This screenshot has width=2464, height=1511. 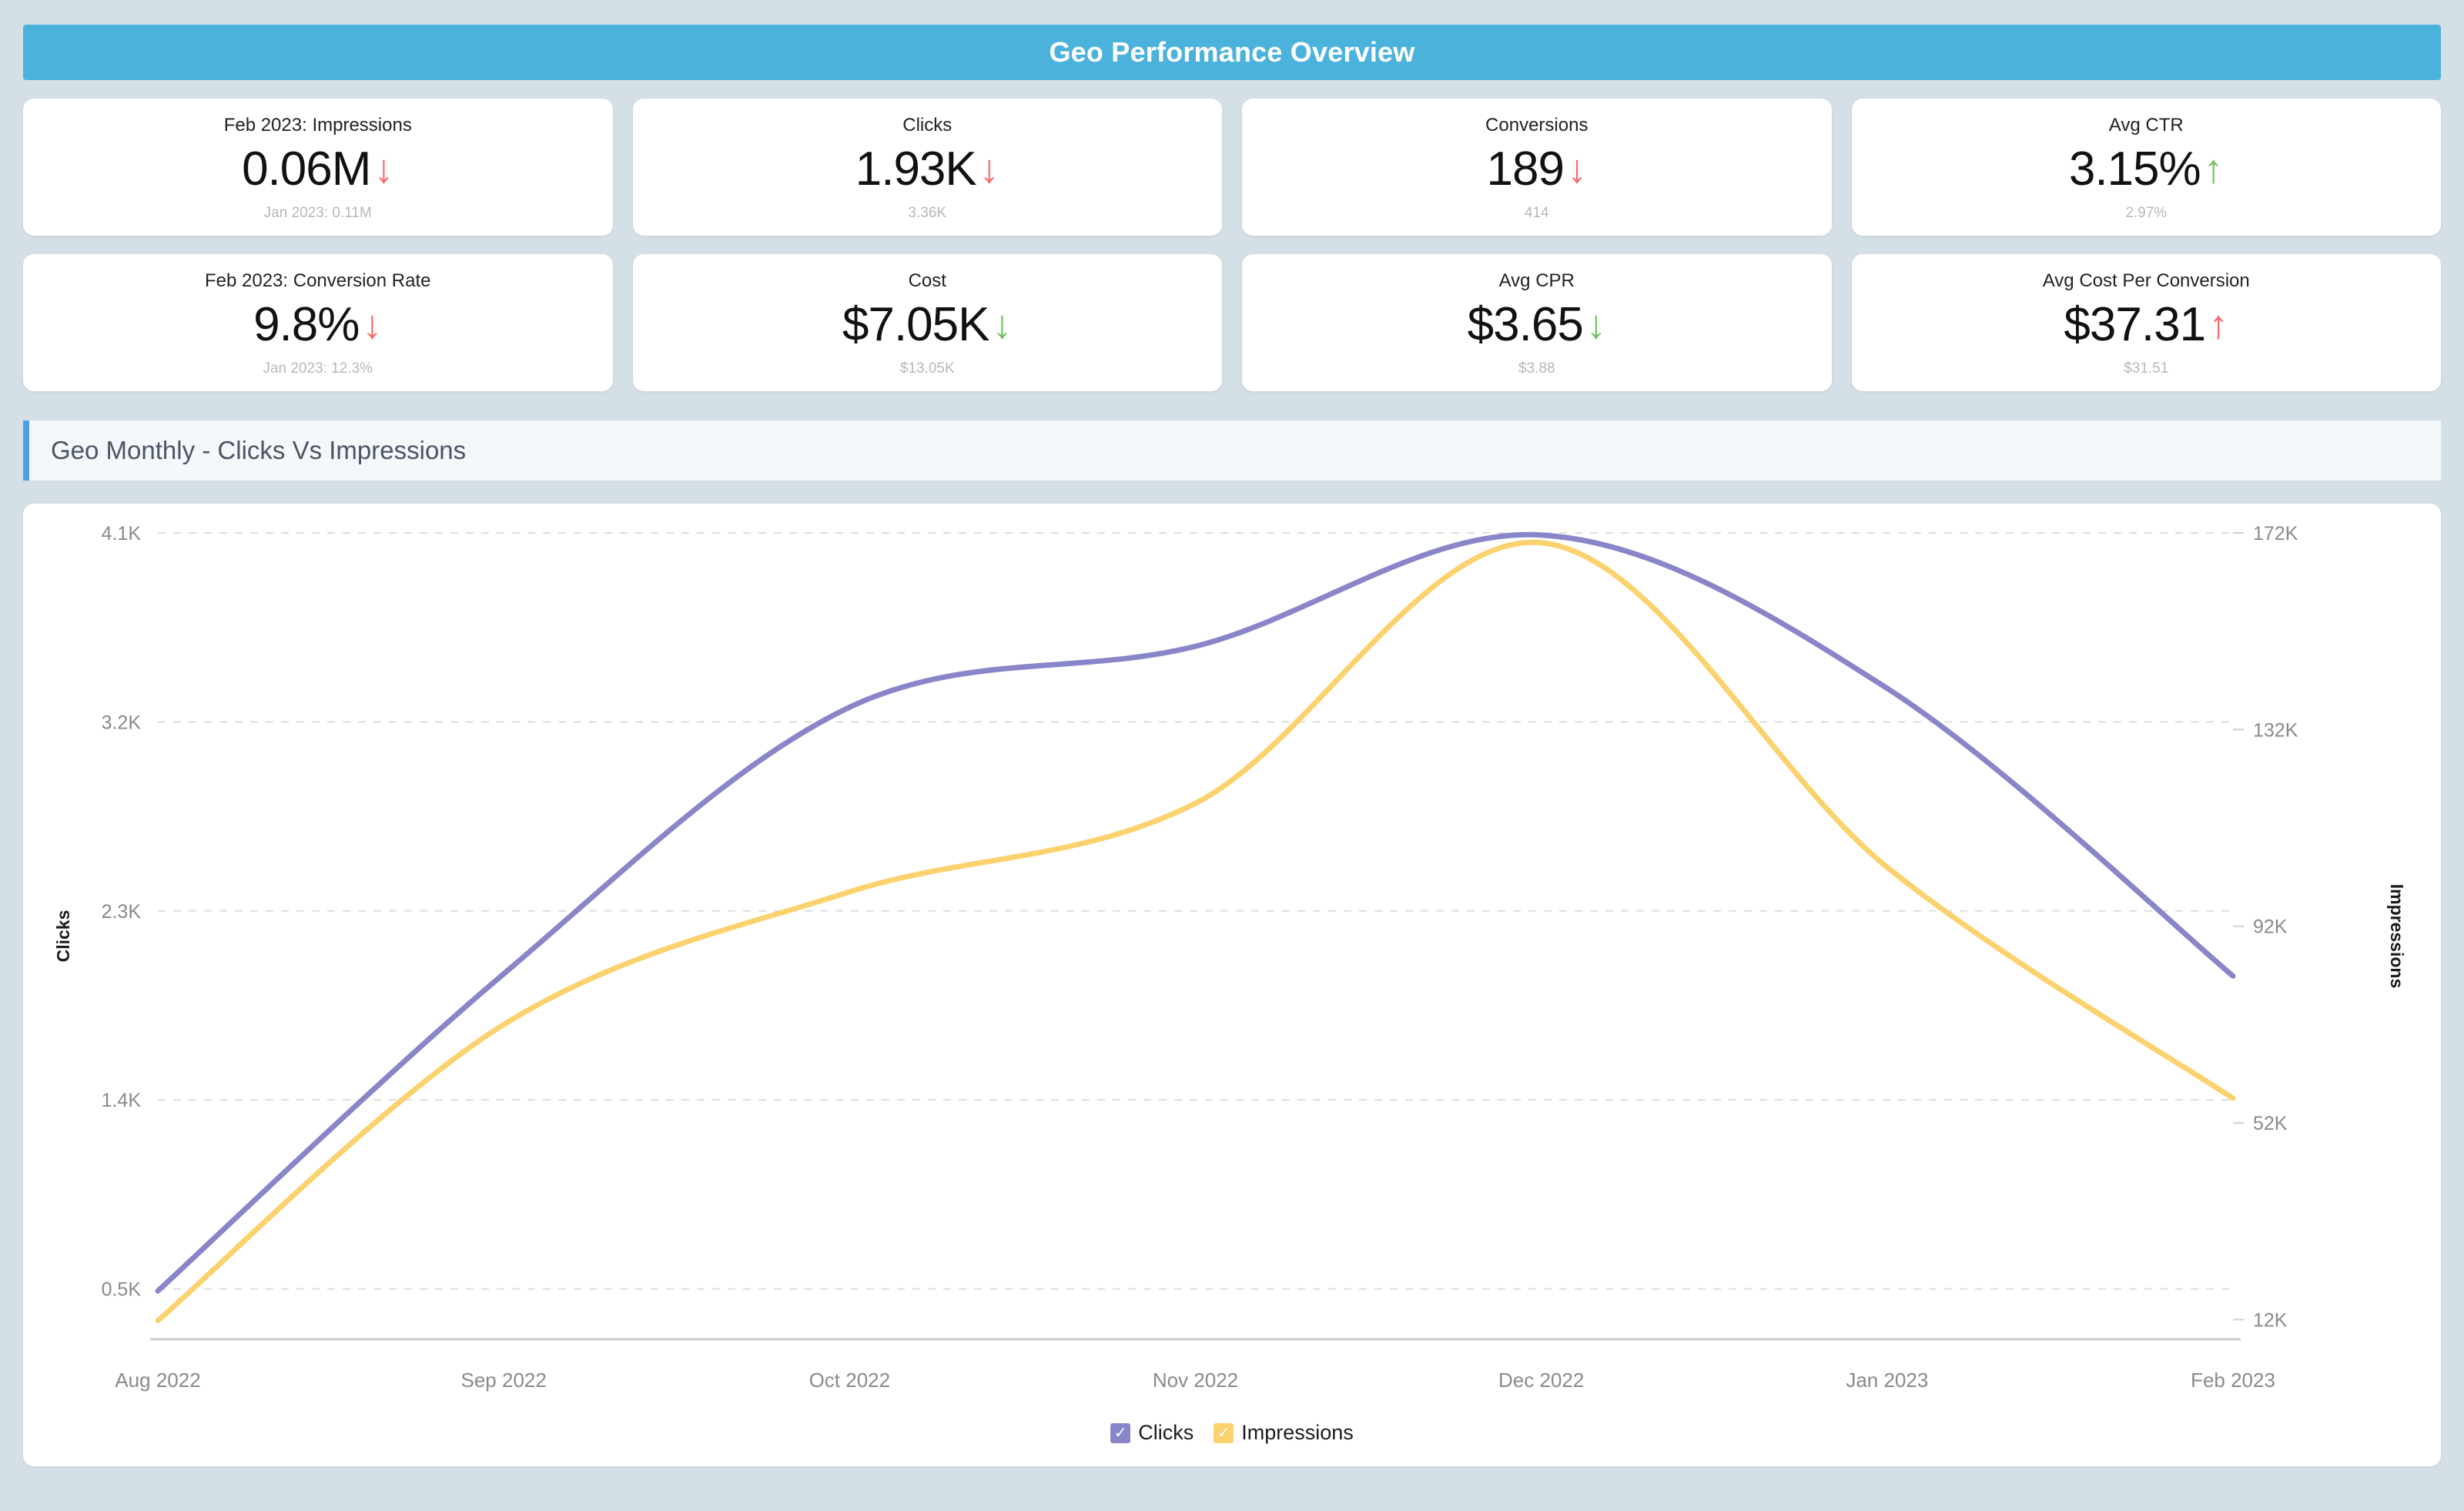 What do you see at coordinates (122, 912) in the screenshot?
I see `y-axis-tick-label: 2.3K` at bounding box center [122, 912].